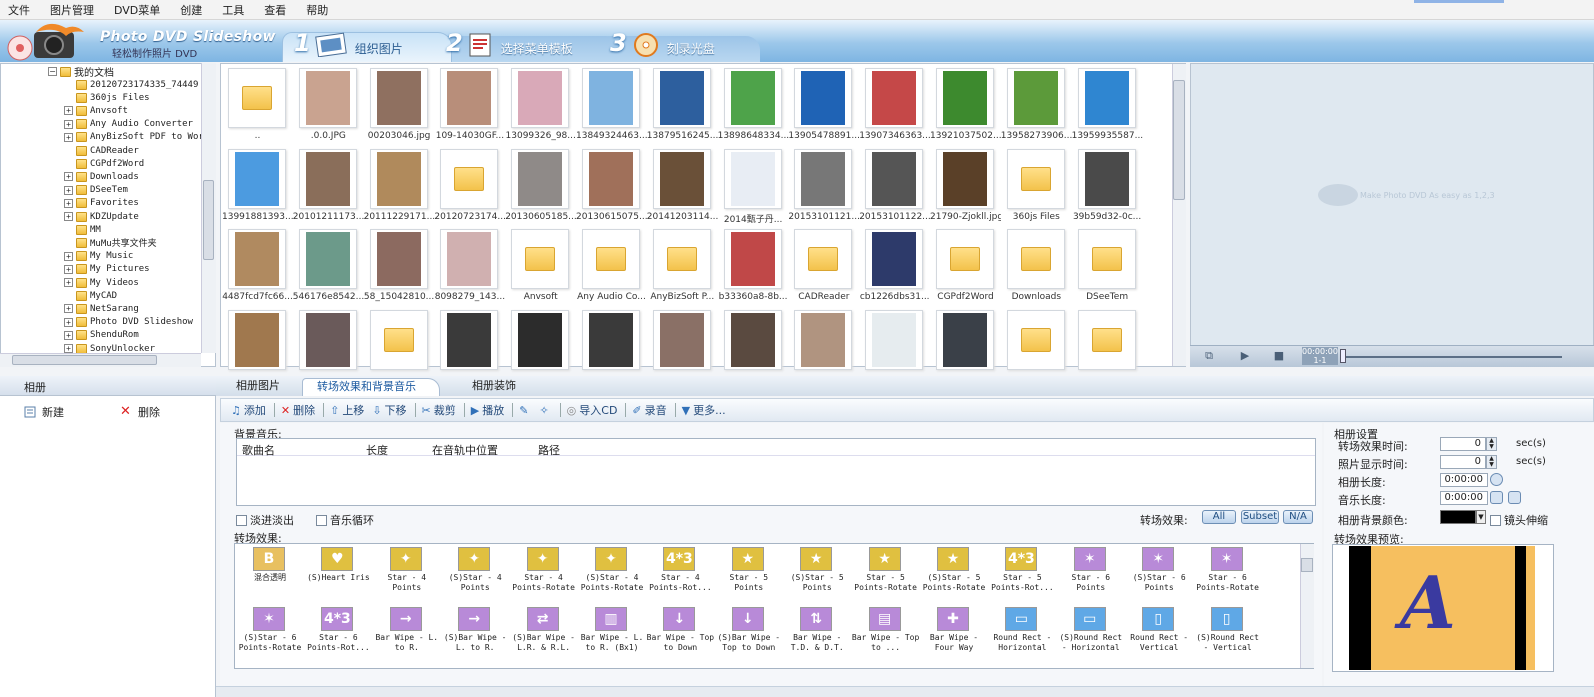 This screenshot has height=697, width=1594. I want to click on folder-thumbnail: CADReader, so click(823, 266).